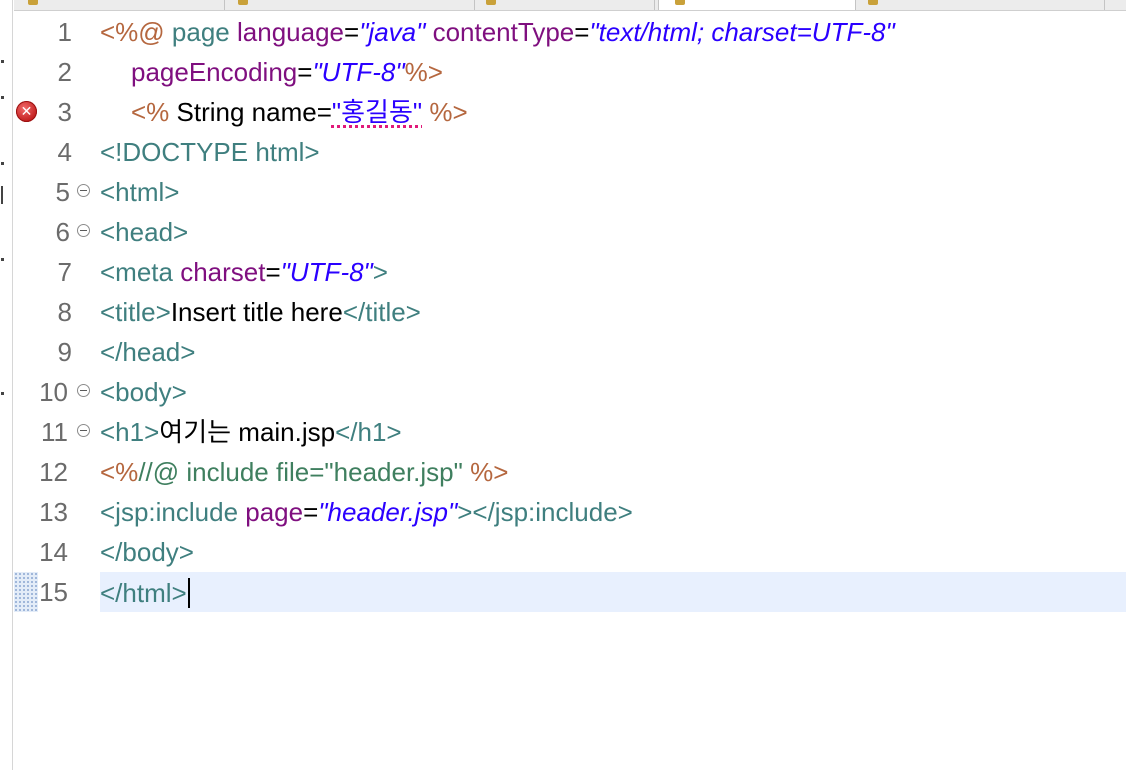  Describe the element at coordinates (503, 32) in the screenshot. I see `code-token: contentType` at that location.